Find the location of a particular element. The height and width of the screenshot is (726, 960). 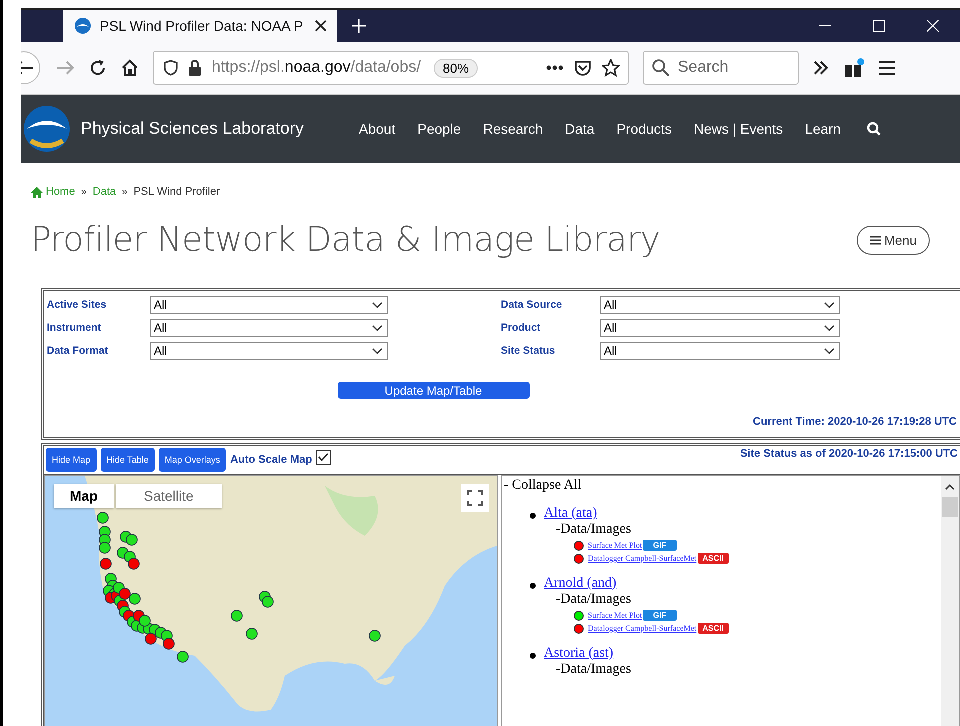

site-status-time: Site Status as of 2020-10-26 17:15:00 UTC is located at coordinates (849, 454).